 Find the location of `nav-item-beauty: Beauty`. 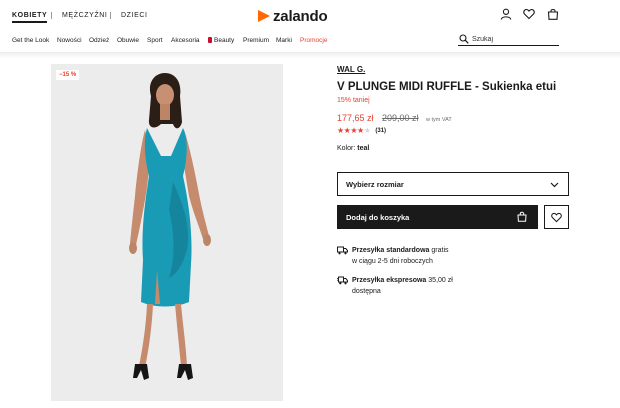

nav-item-beauty: Beauty is located at coordinates (221, 40).